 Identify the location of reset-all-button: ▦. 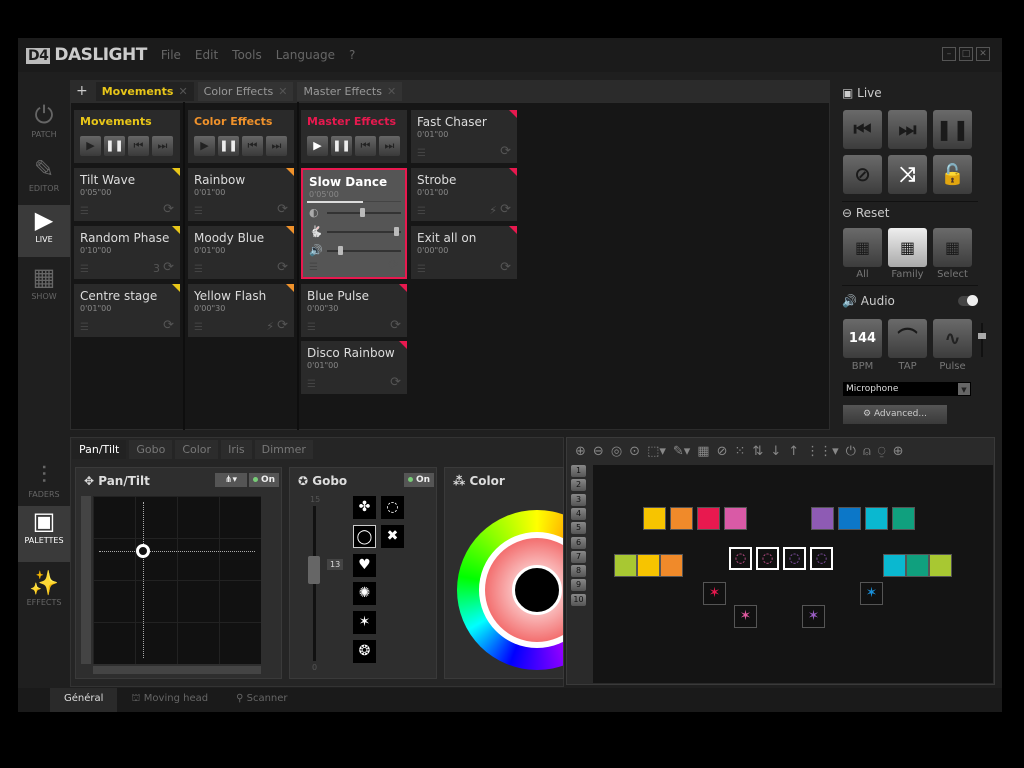
(862, 247).